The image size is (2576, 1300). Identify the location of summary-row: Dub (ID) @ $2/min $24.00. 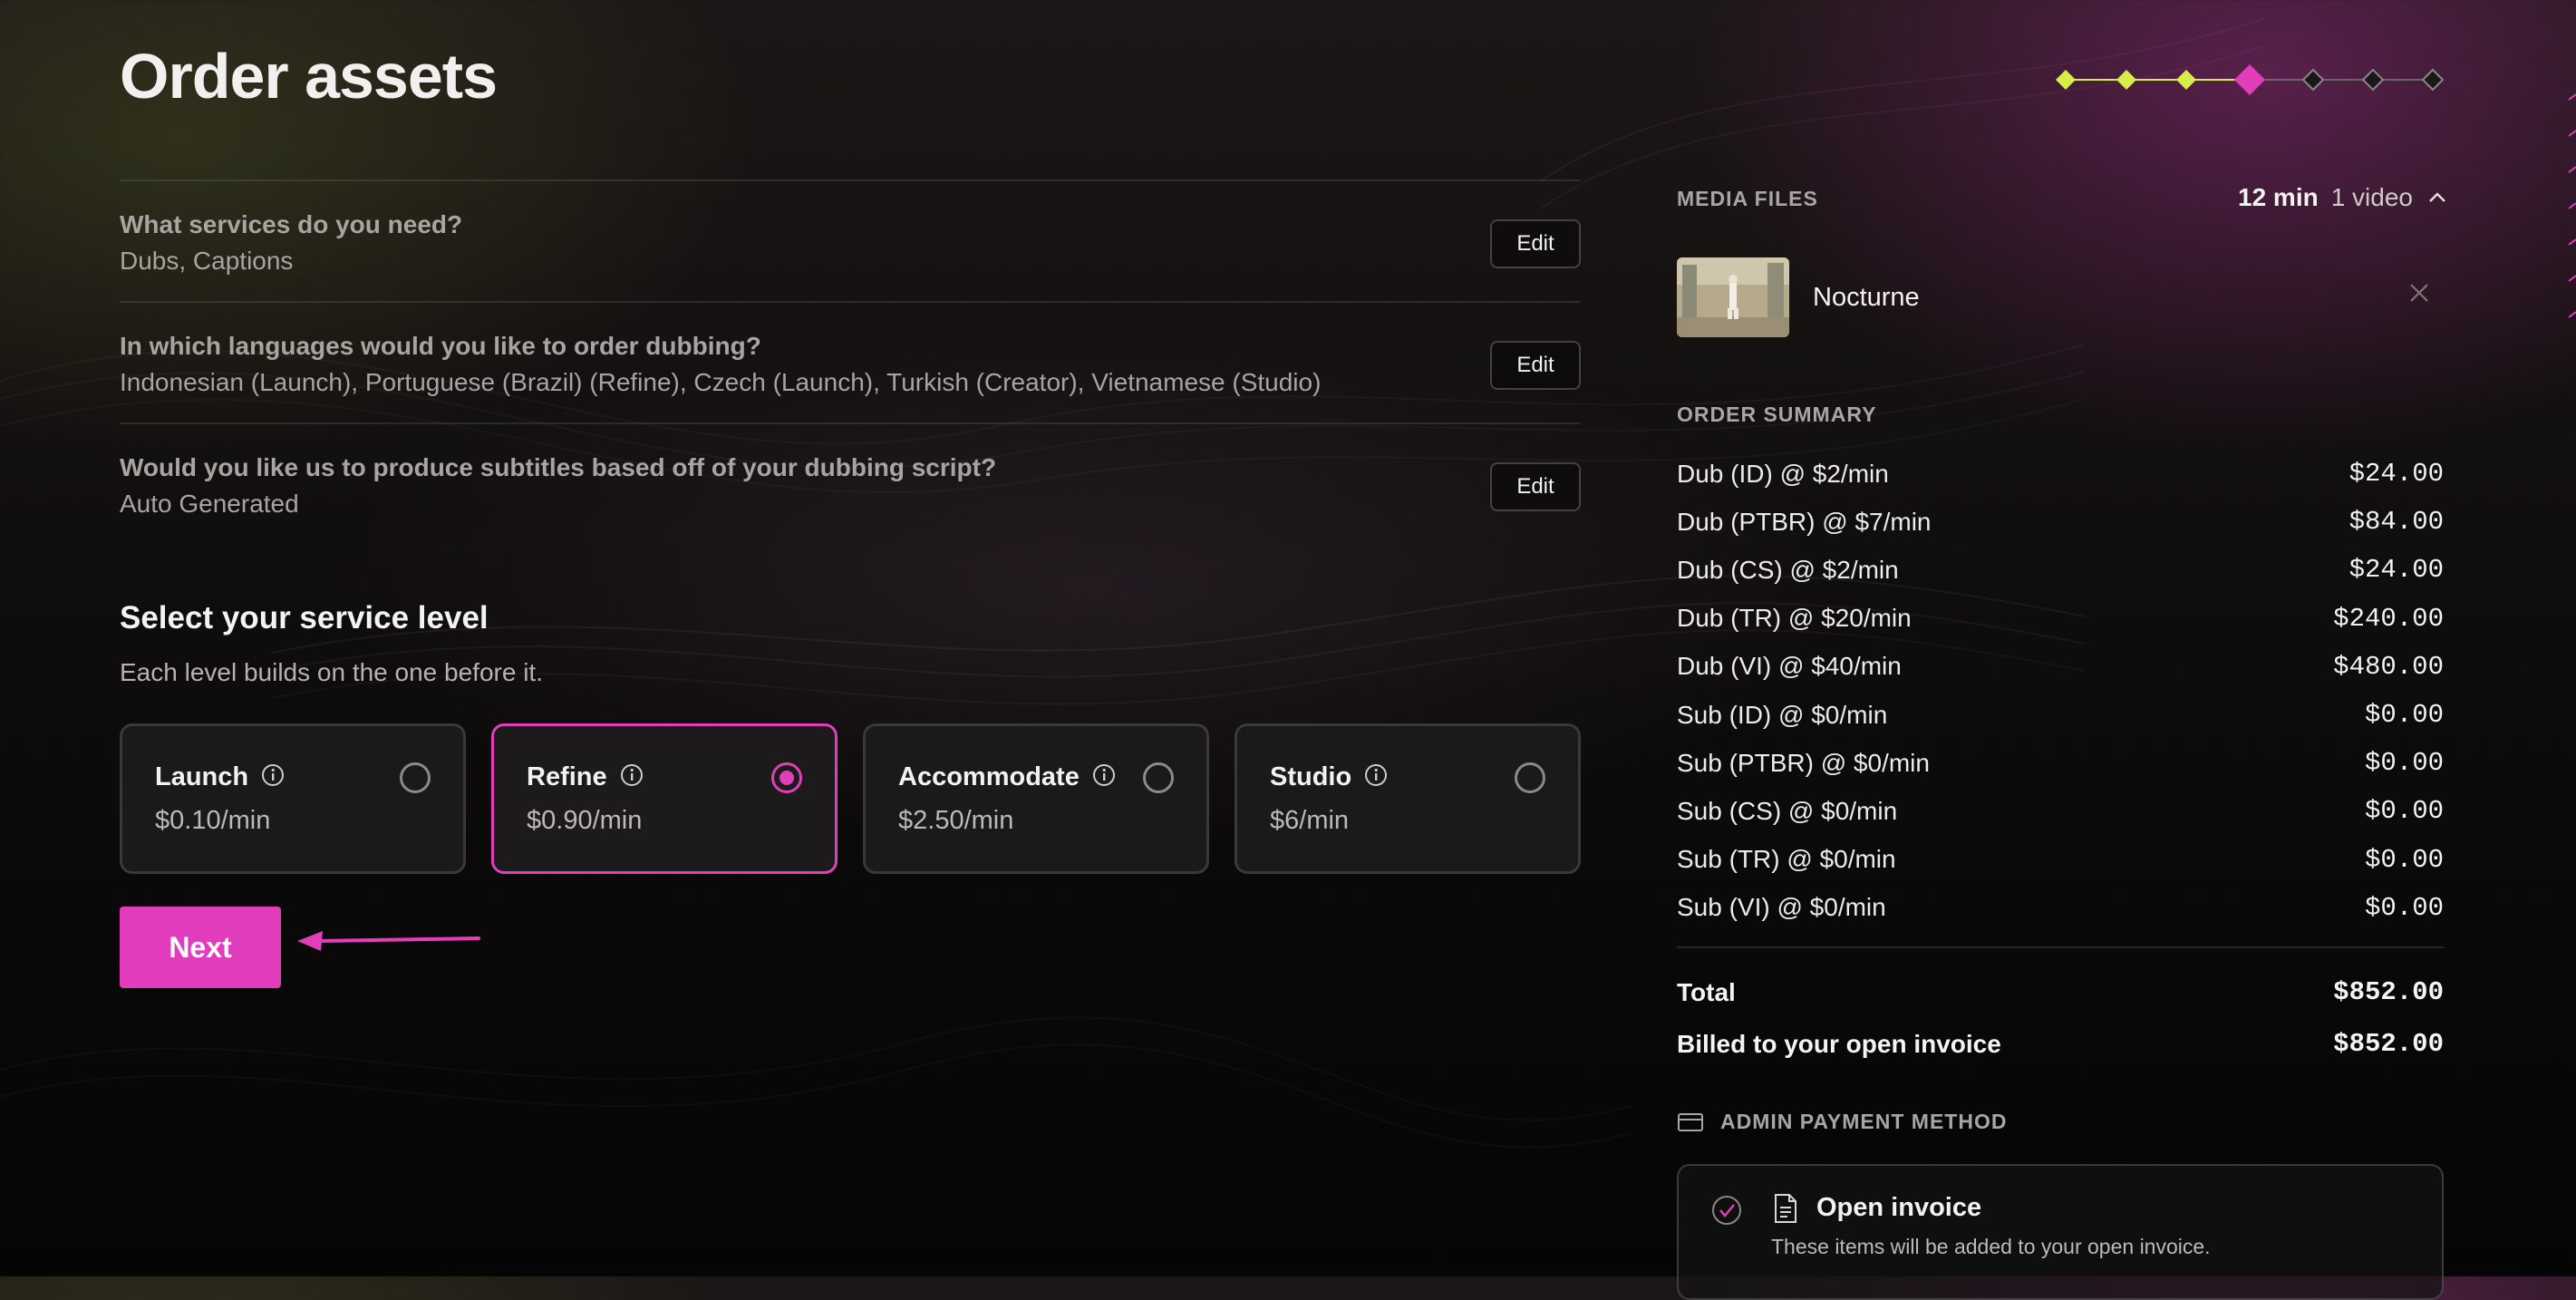
(2060, 474).